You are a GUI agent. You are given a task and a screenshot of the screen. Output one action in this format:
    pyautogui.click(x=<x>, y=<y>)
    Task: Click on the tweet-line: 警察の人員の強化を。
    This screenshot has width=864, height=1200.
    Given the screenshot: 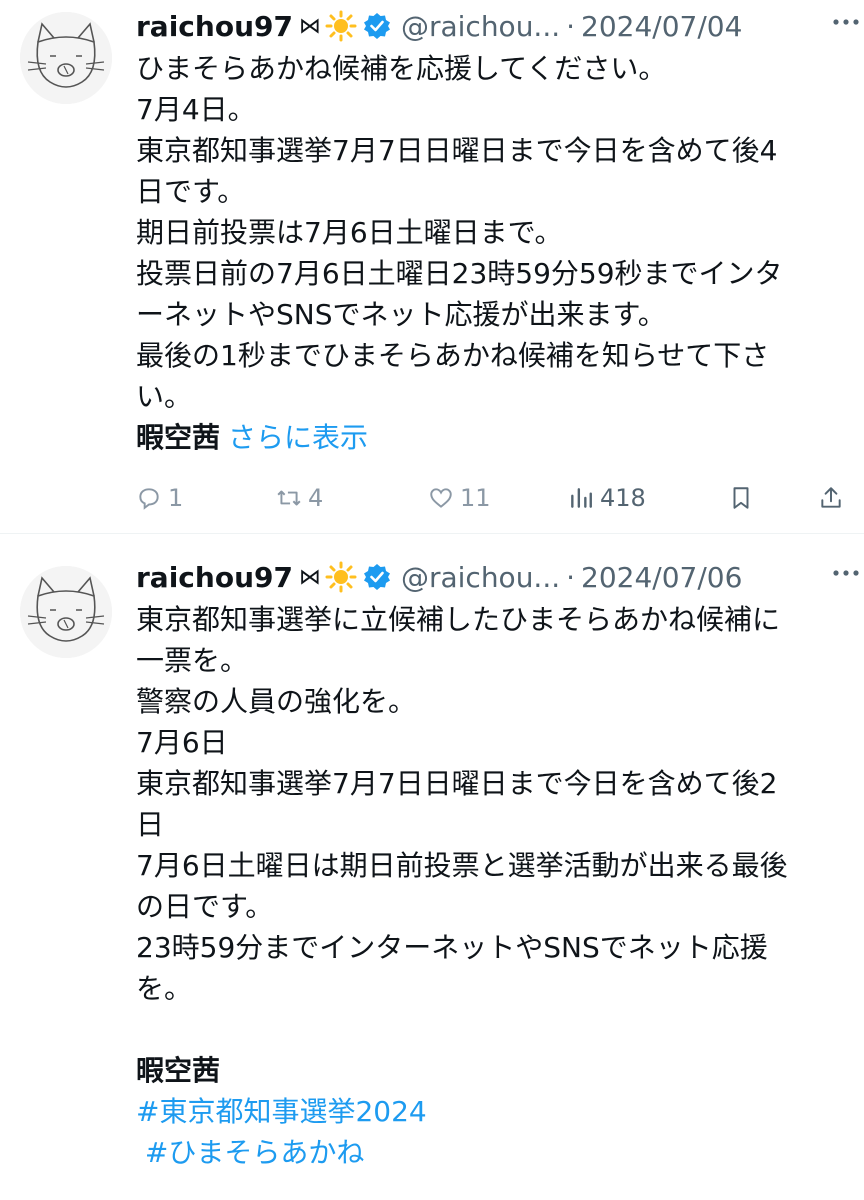 What is the action you would take?
    pyautogui.click(x=276, y=701)
    